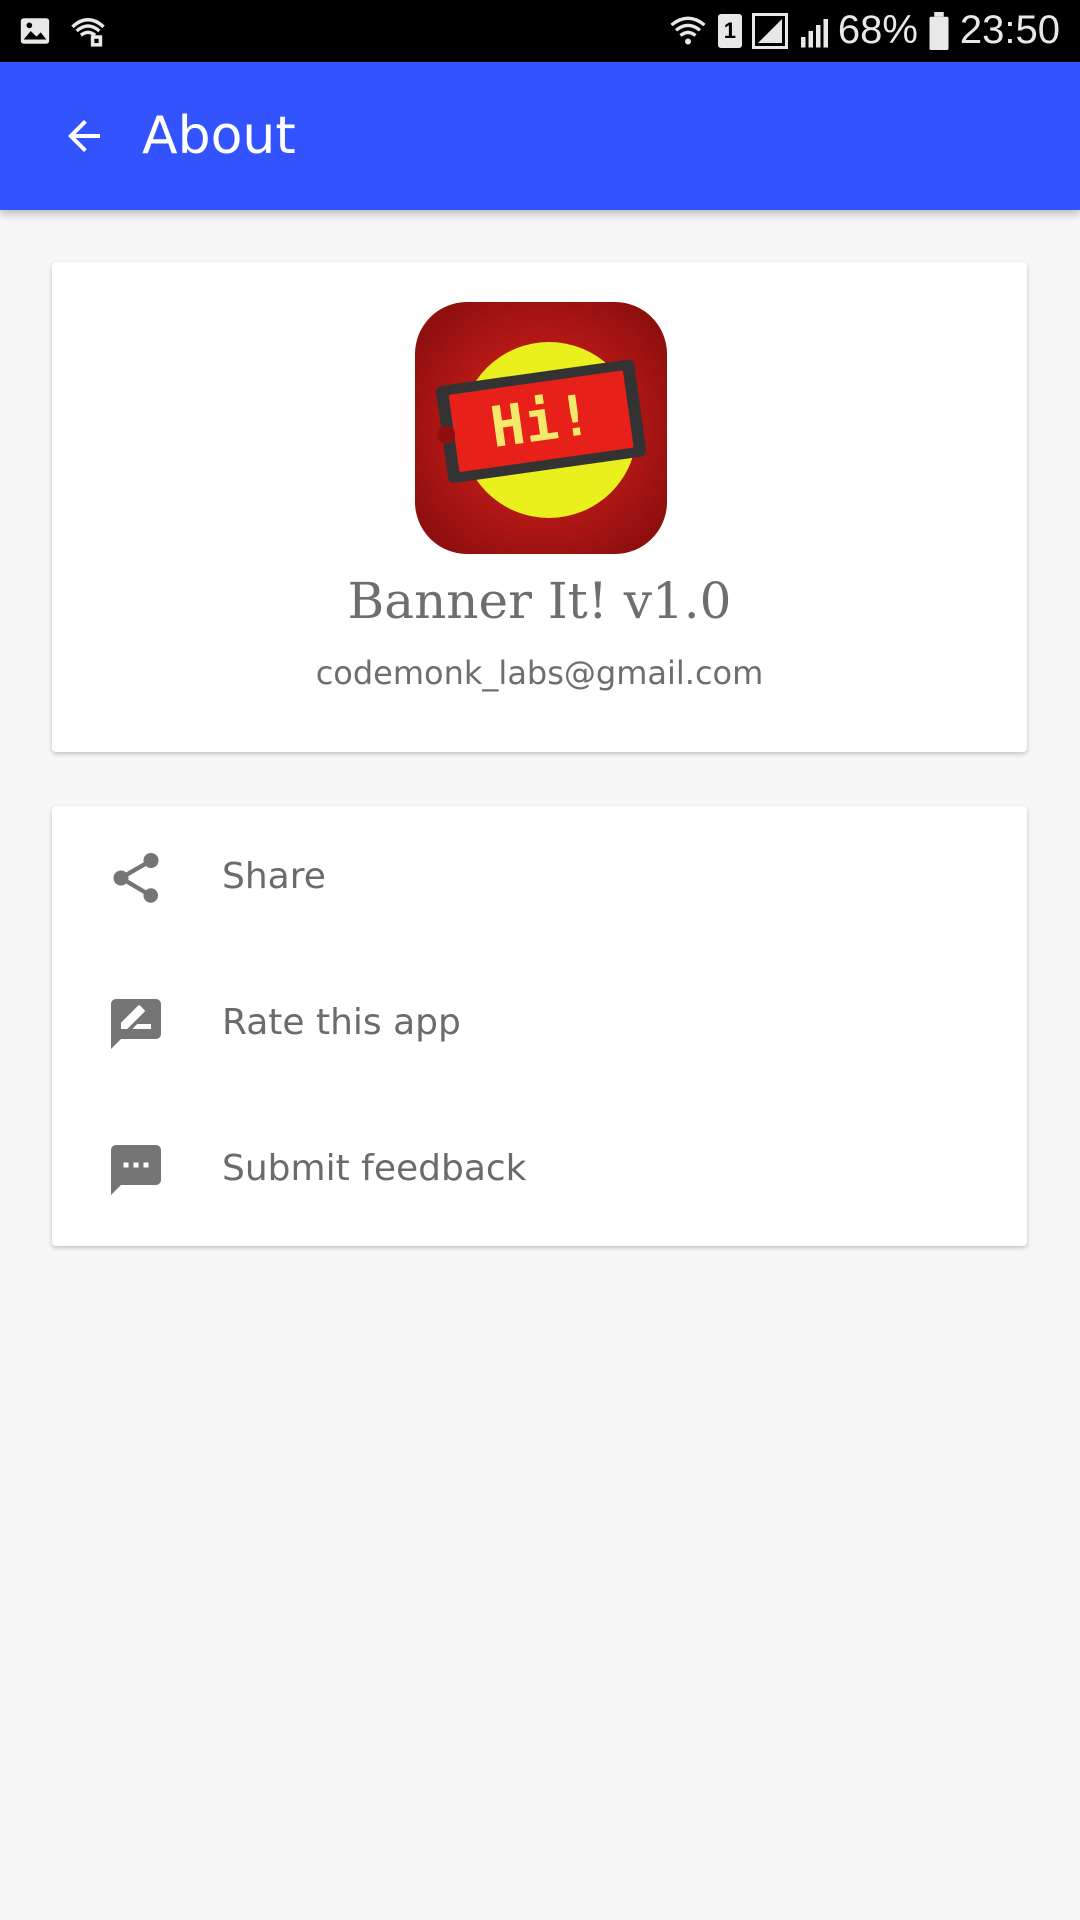  What do you see at coordinates (814, 32) in the screenshot?
I see `signal-strength-icon` at bounding box center [814, 32].